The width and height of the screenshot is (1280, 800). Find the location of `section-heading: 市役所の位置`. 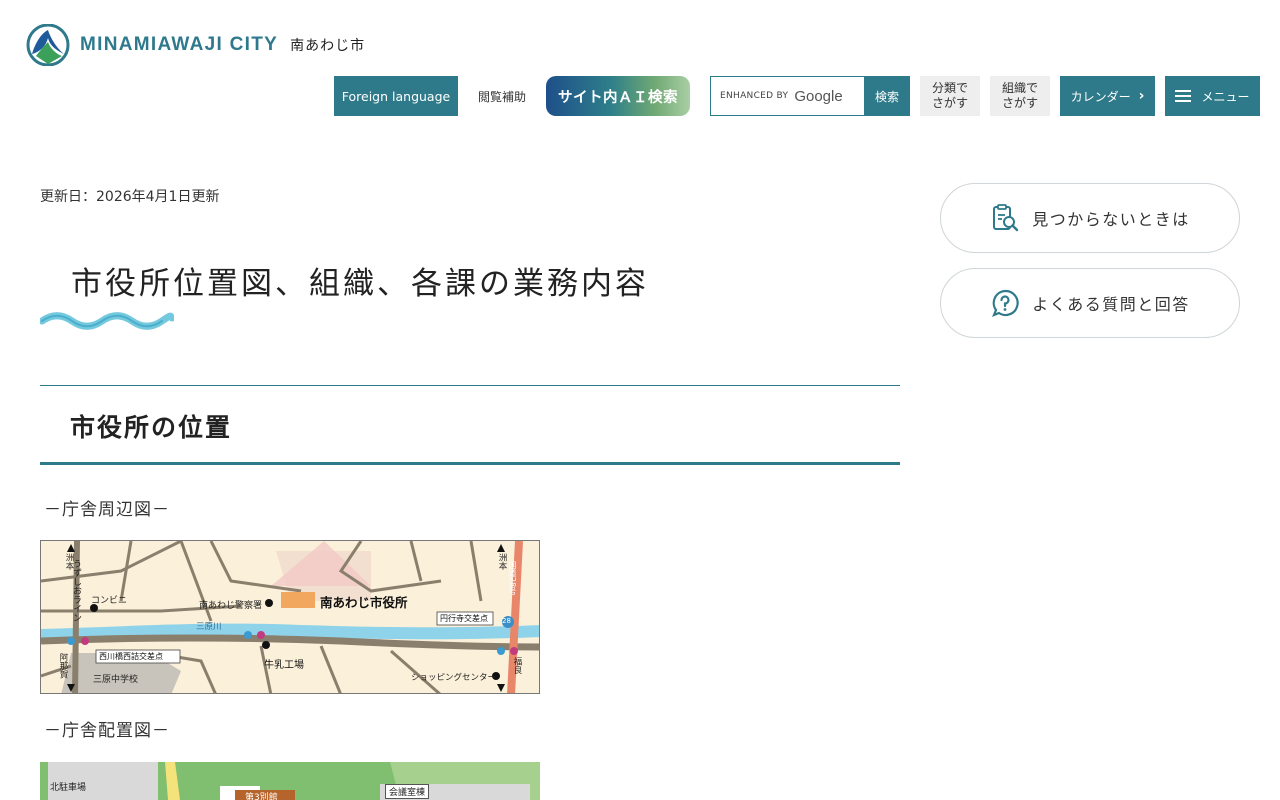

section-heading: 市役所の位置 is located at coordinates (470, 425).